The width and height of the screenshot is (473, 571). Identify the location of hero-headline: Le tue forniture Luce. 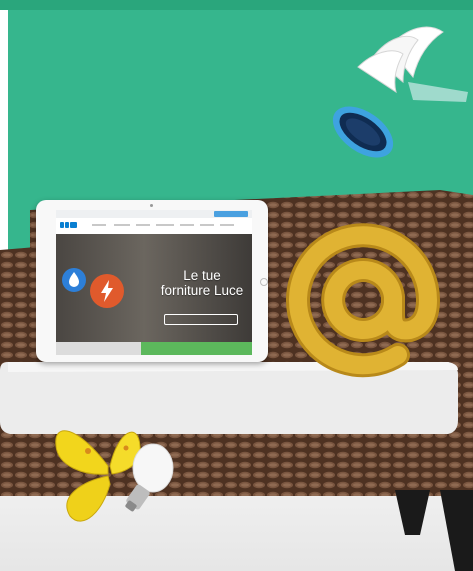
(202, 283).